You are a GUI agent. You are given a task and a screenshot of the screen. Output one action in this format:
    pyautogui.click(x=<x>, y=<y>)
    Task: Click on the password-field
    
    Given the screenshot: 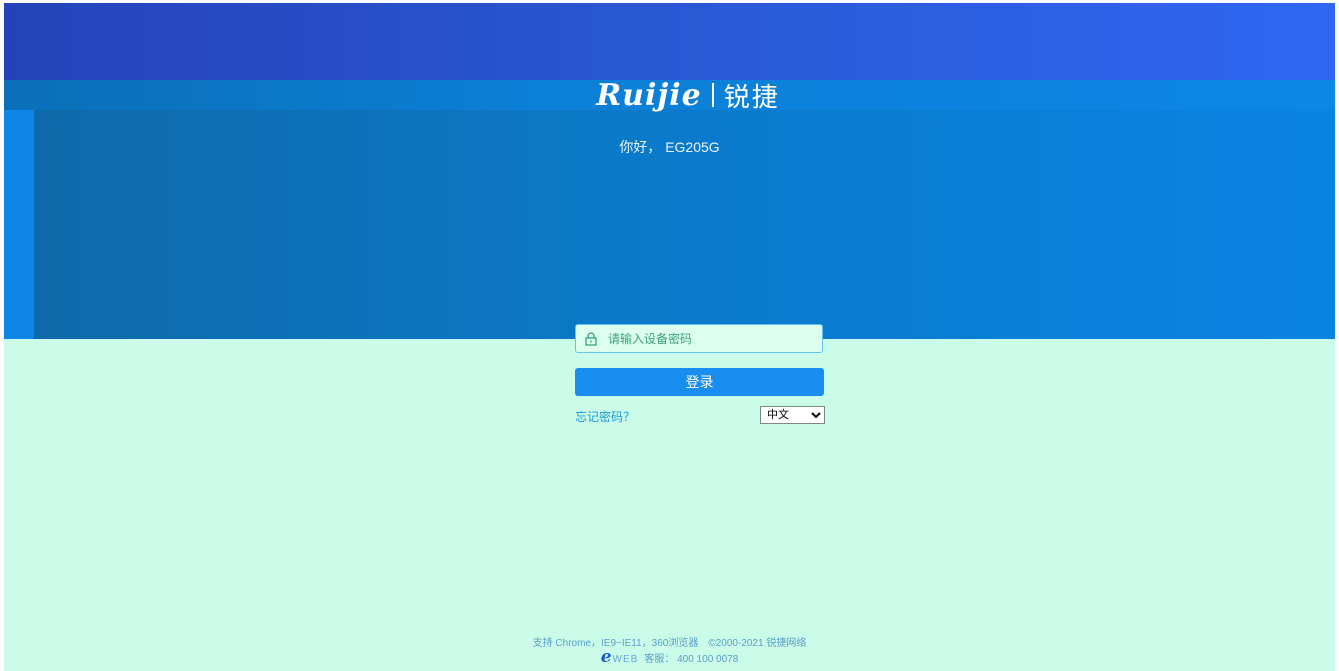 What is the action you would take?
    pyautogui.click(x=699, y=338)
    